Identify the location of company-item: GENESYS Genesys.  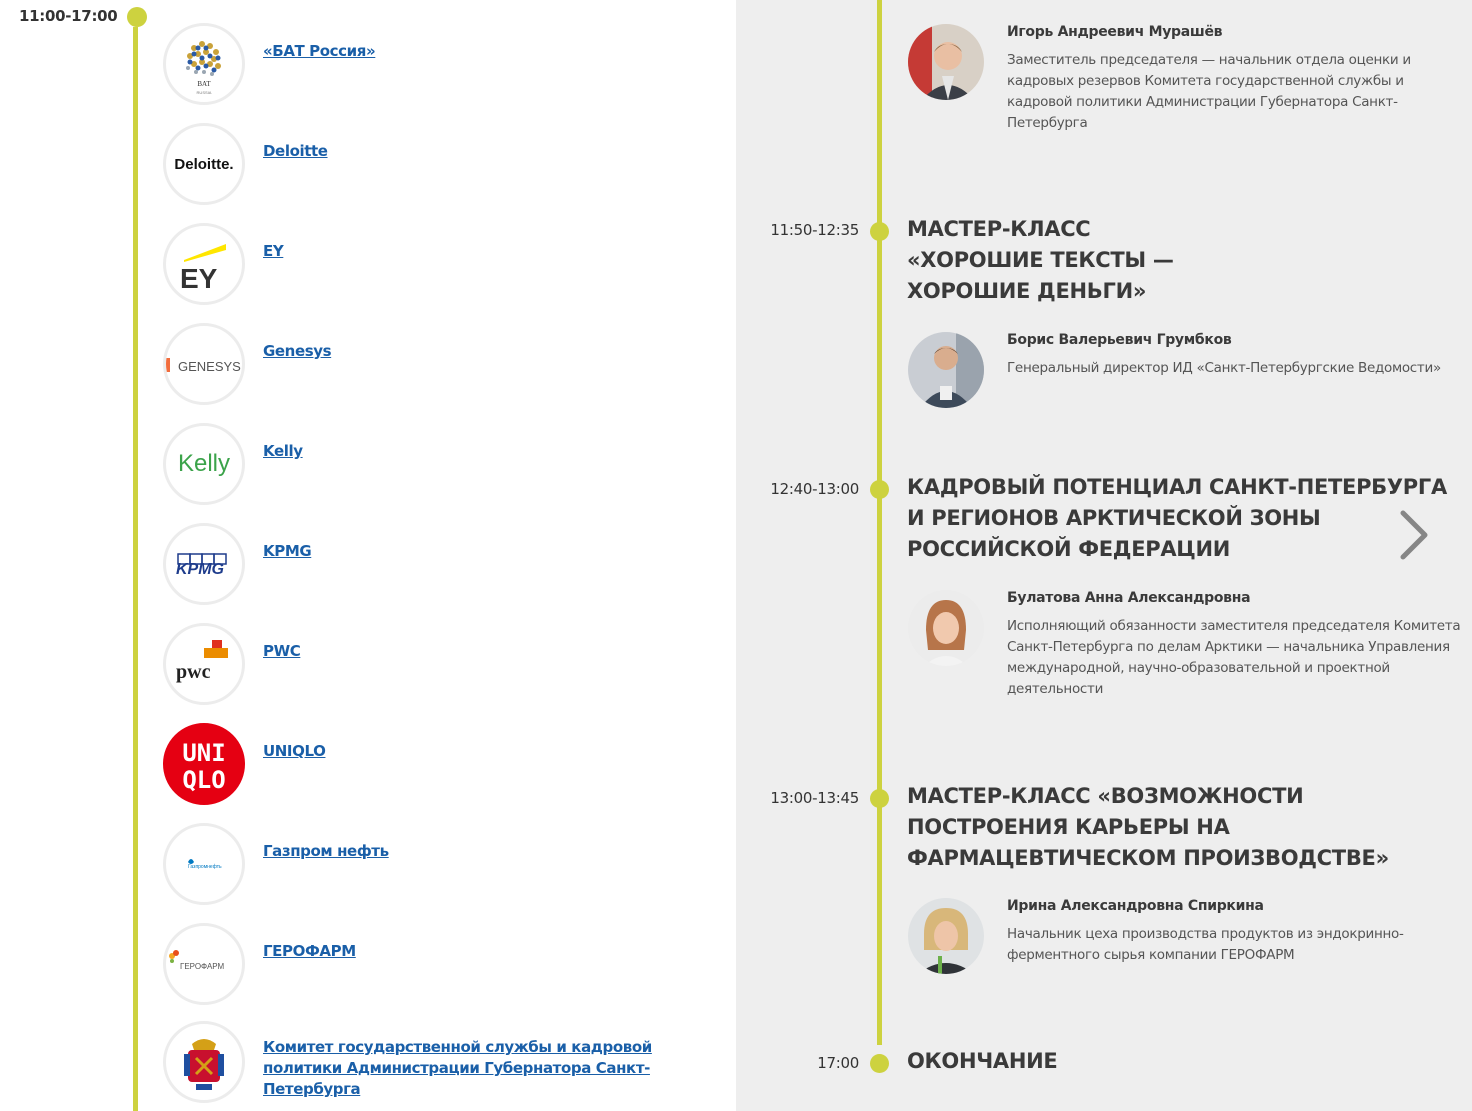
(443, 364).